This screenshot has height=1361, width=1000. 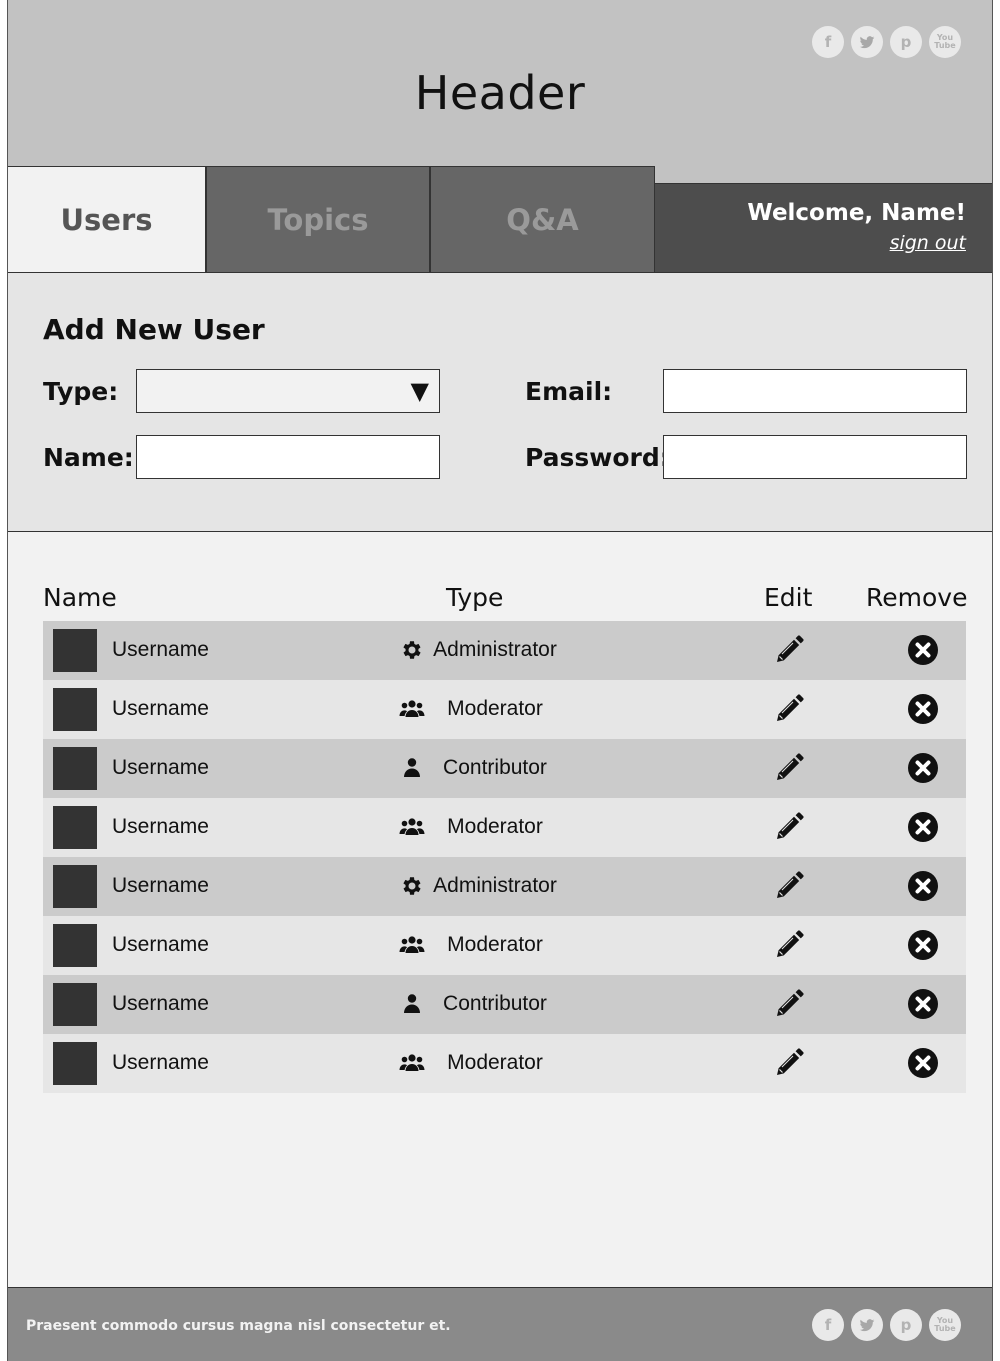 I want to click on tab-topics: Topics, so click(x=318, y=219).